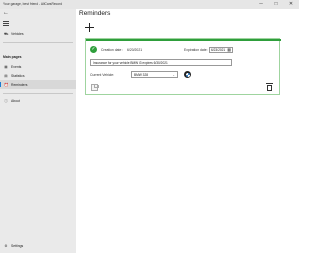  What do you see at coordinates (18, 75) in the screenshot?
I see `sidebar-item-label: Statistics` at bounding box center [18, 75].